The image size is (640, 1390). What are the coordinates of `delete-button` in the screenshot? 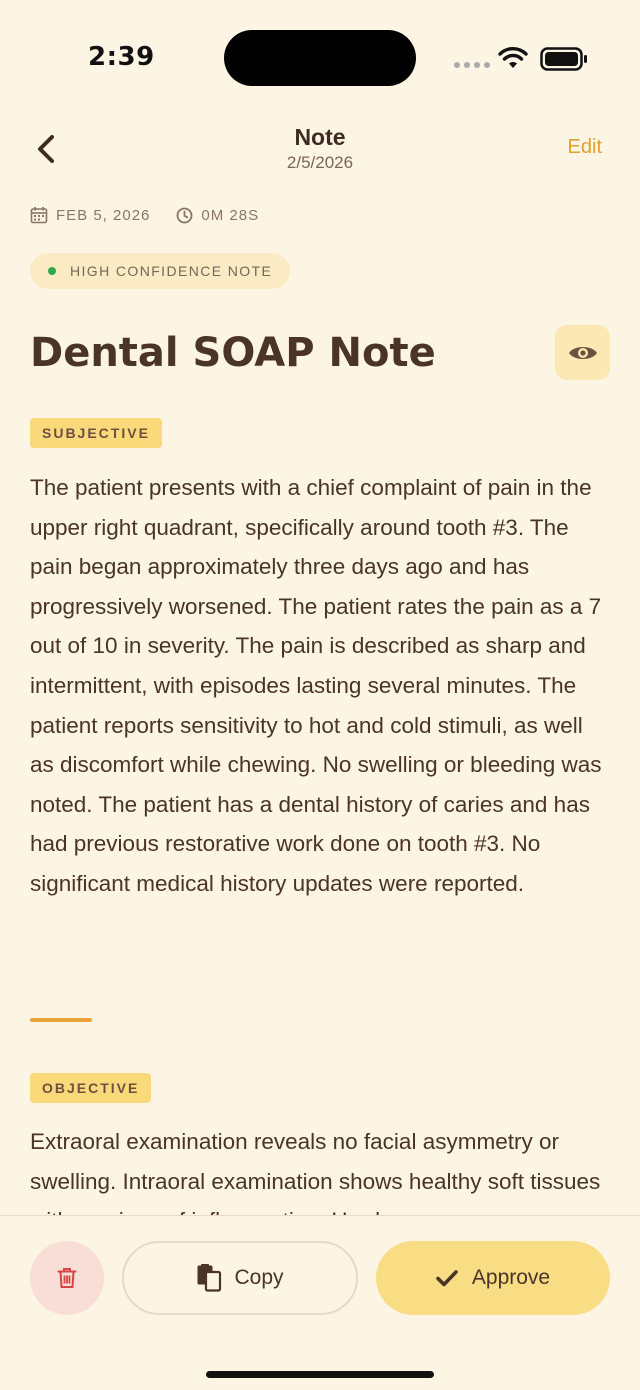 It's located at (67, 1278).